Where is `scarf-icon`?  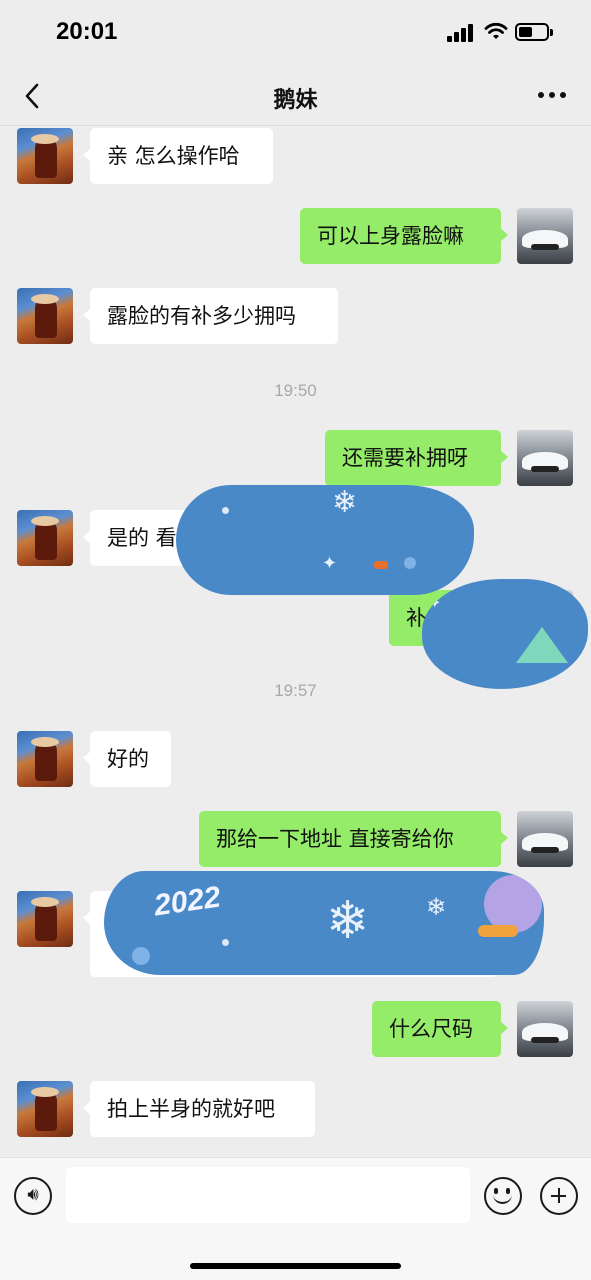
scarf-icon is located at coordinates (498, 931).